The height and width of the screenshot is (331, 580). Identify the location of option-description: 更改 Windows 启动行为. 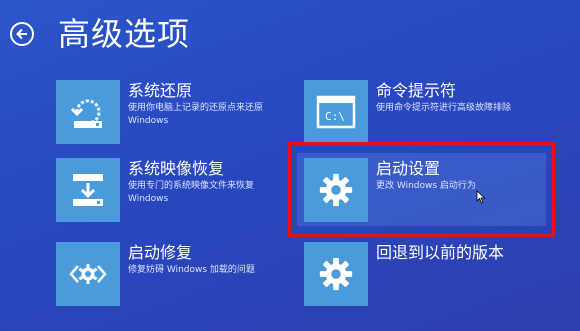
(426, 186).